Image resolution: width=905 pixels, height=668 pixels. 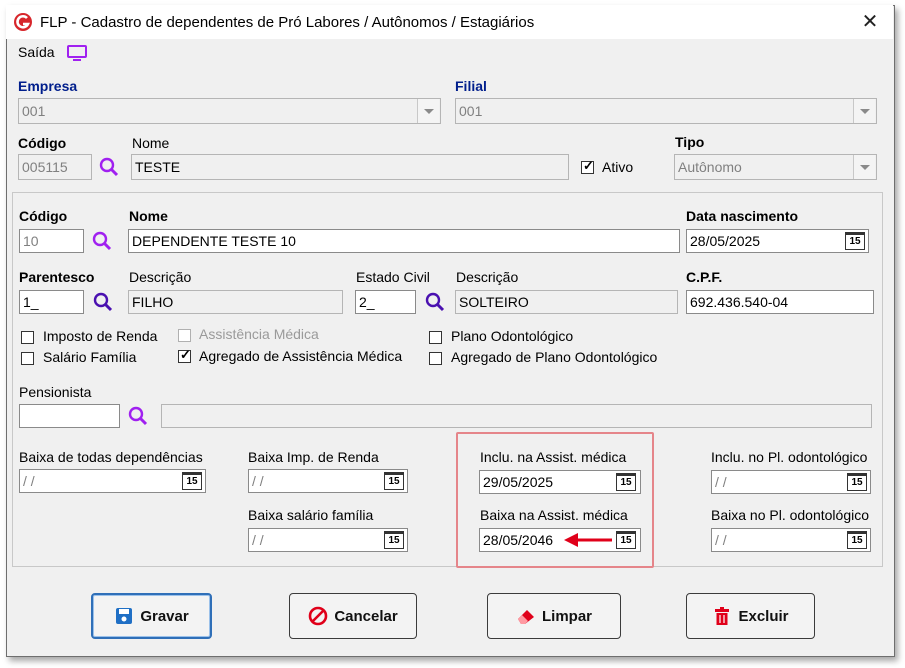 I want to click on close-button: ✕, so click(x=870, y=22).